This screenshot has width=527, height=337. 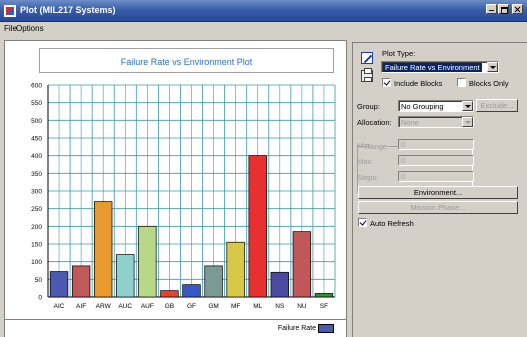 I want to click on x-tick-label: NS, so click(x=280, y=306).